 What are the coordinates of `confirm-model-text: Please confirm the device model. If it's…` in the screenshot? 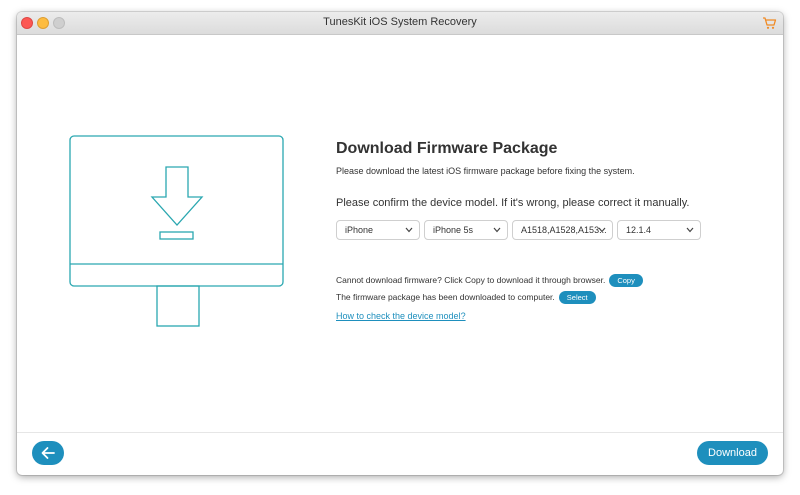 It's located at (513, 203).